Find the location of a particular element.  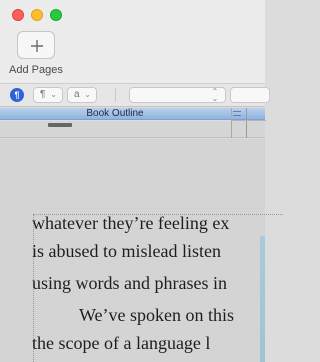

body-text-line: using words and phrases in is located at coordinates (129, 283).